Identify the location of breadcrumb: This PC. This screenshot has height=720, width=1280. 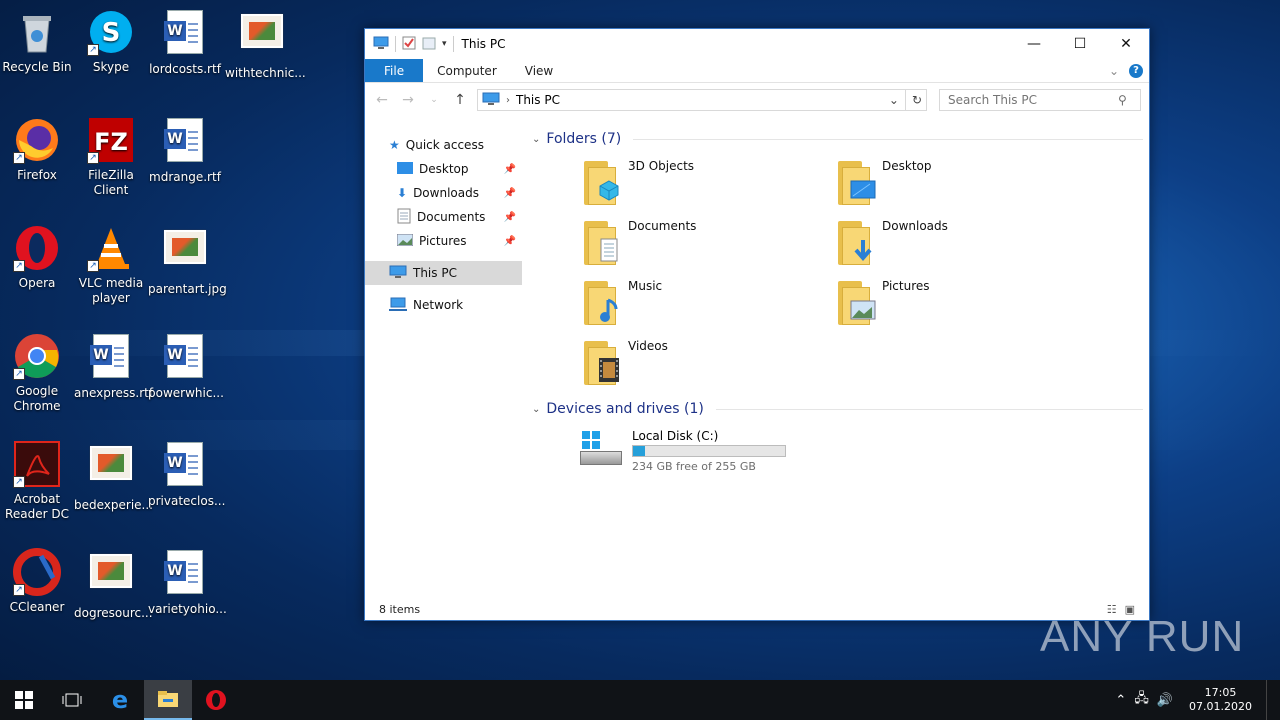
(538, 100).